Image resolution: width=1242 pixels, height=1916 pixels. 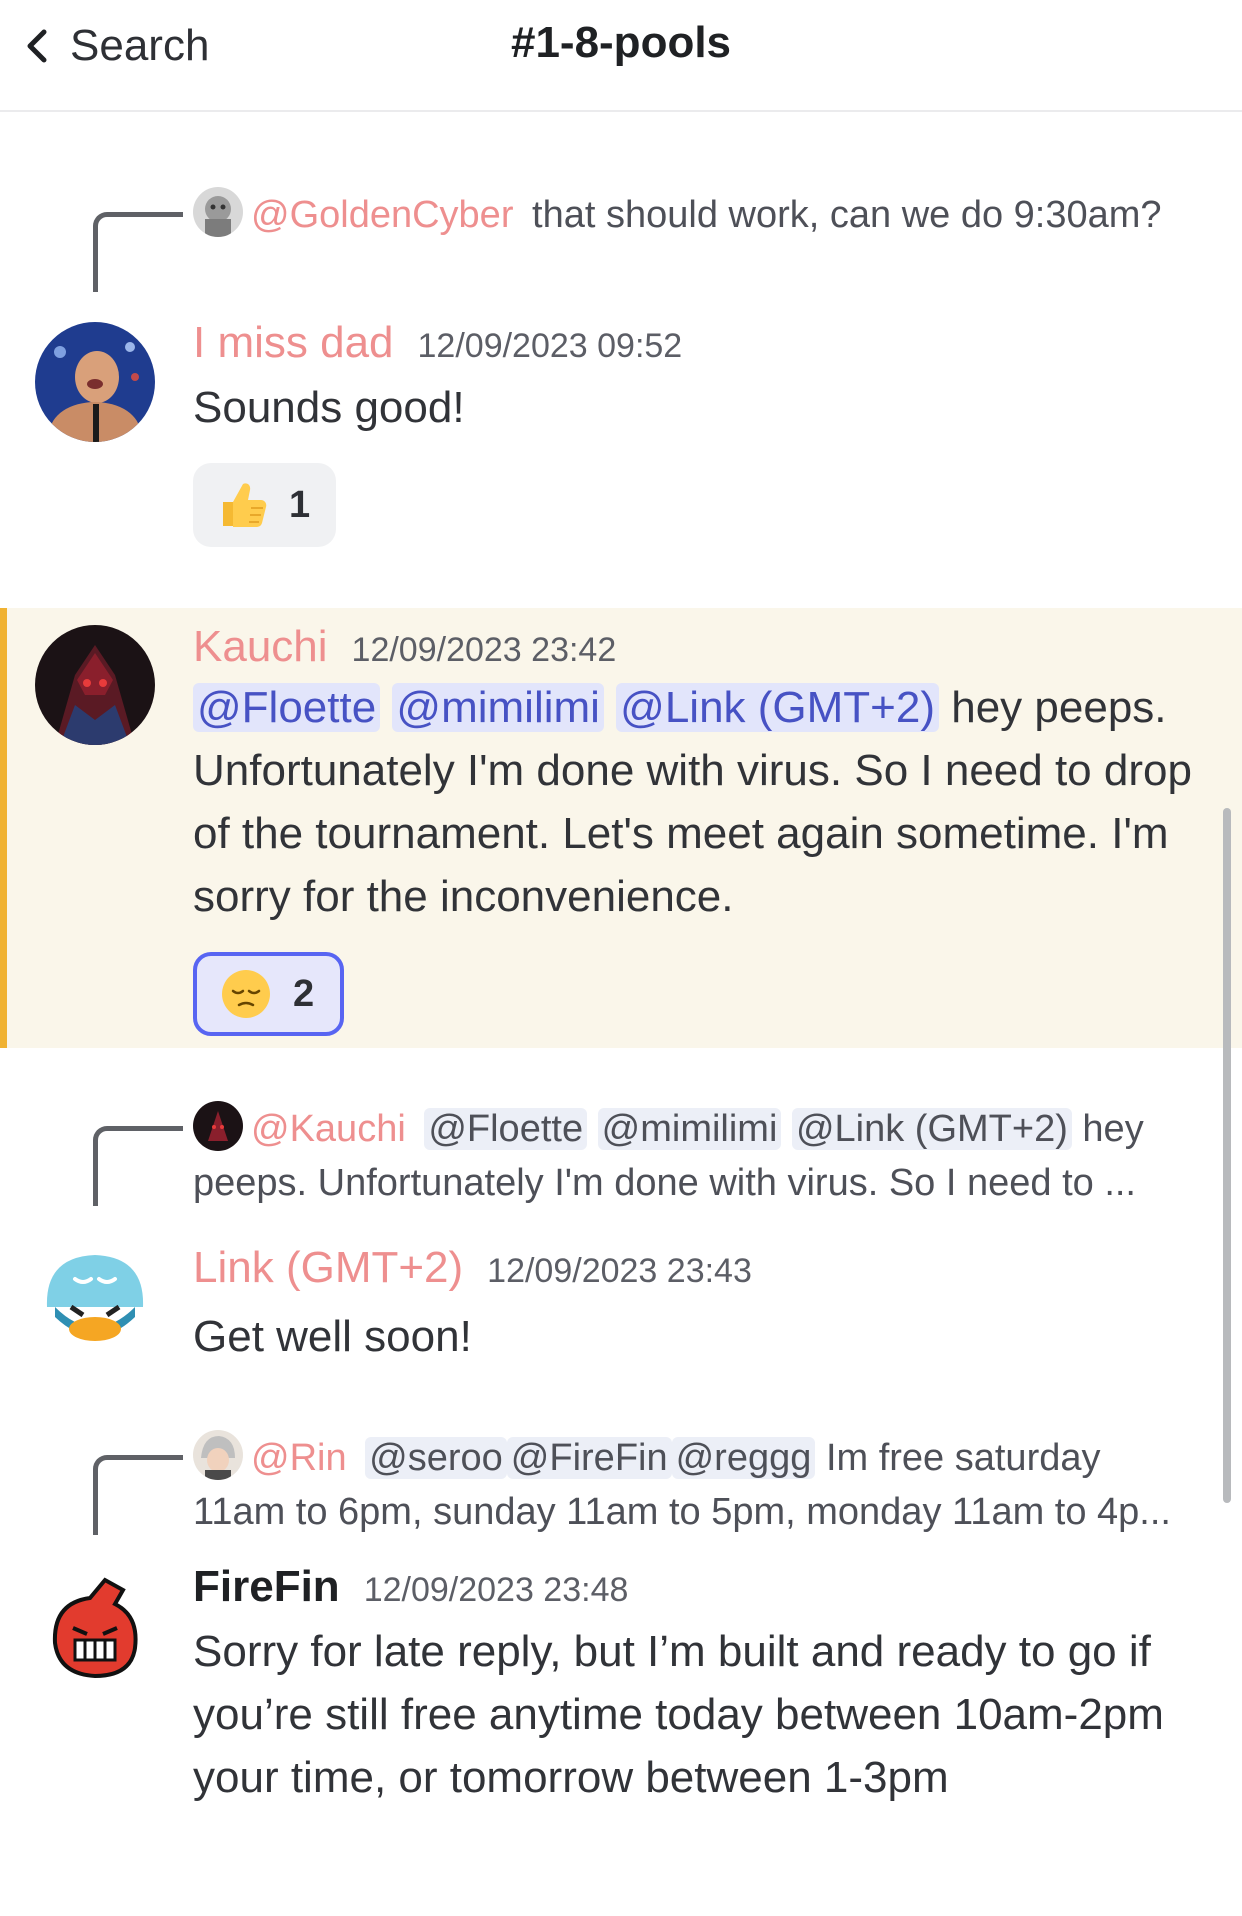 I want to click on mention: @seroo, so click(x=436, y=1458).